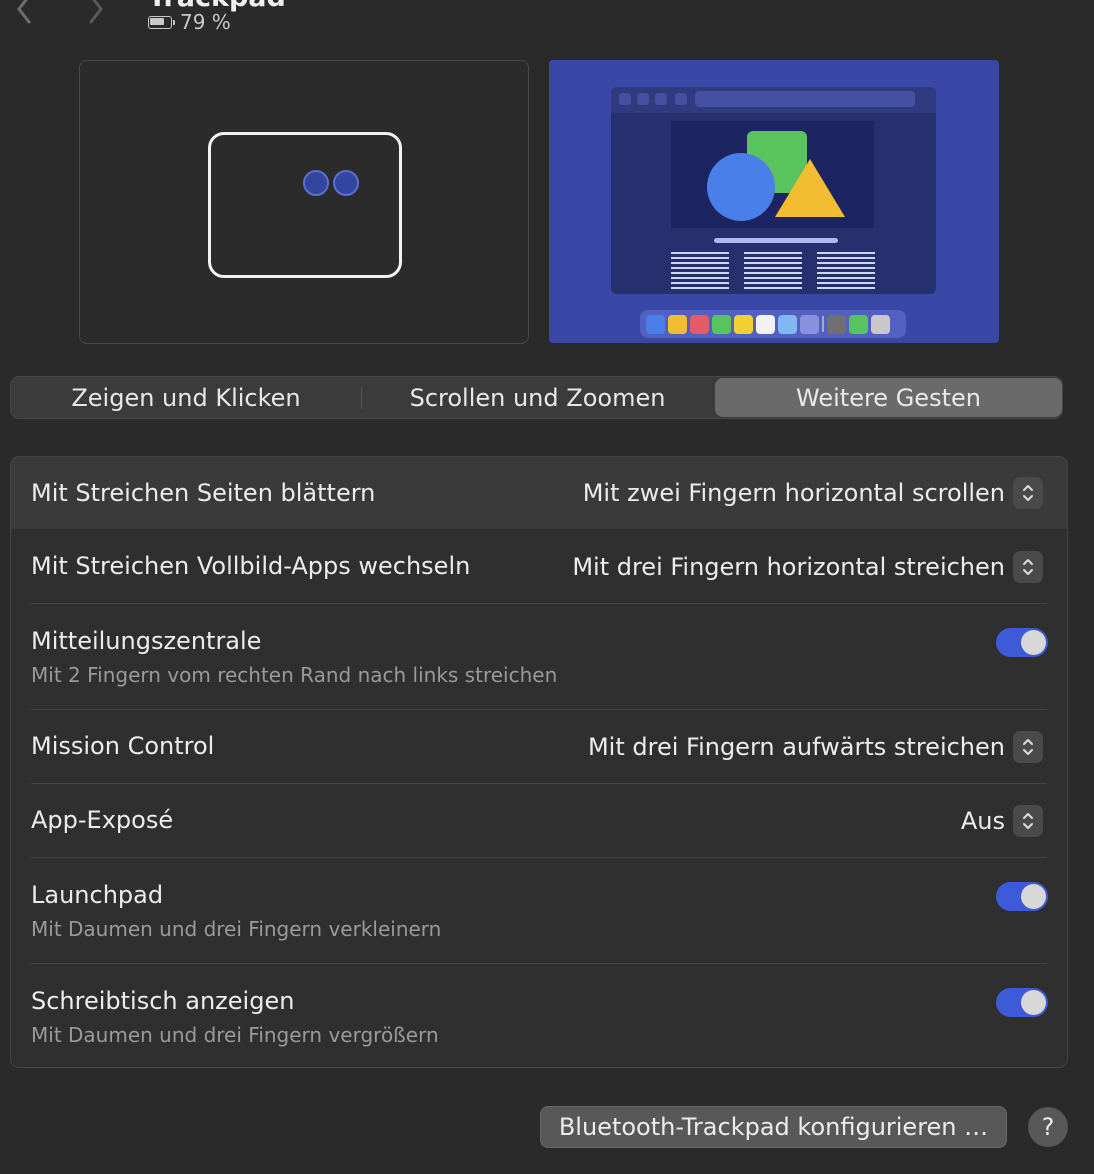  What do you see at coordinates (796, 747) in the screenshot?
I see `popup-value: Mit drei Fingern aufwärts streichen` at bounding box center [796, 747].